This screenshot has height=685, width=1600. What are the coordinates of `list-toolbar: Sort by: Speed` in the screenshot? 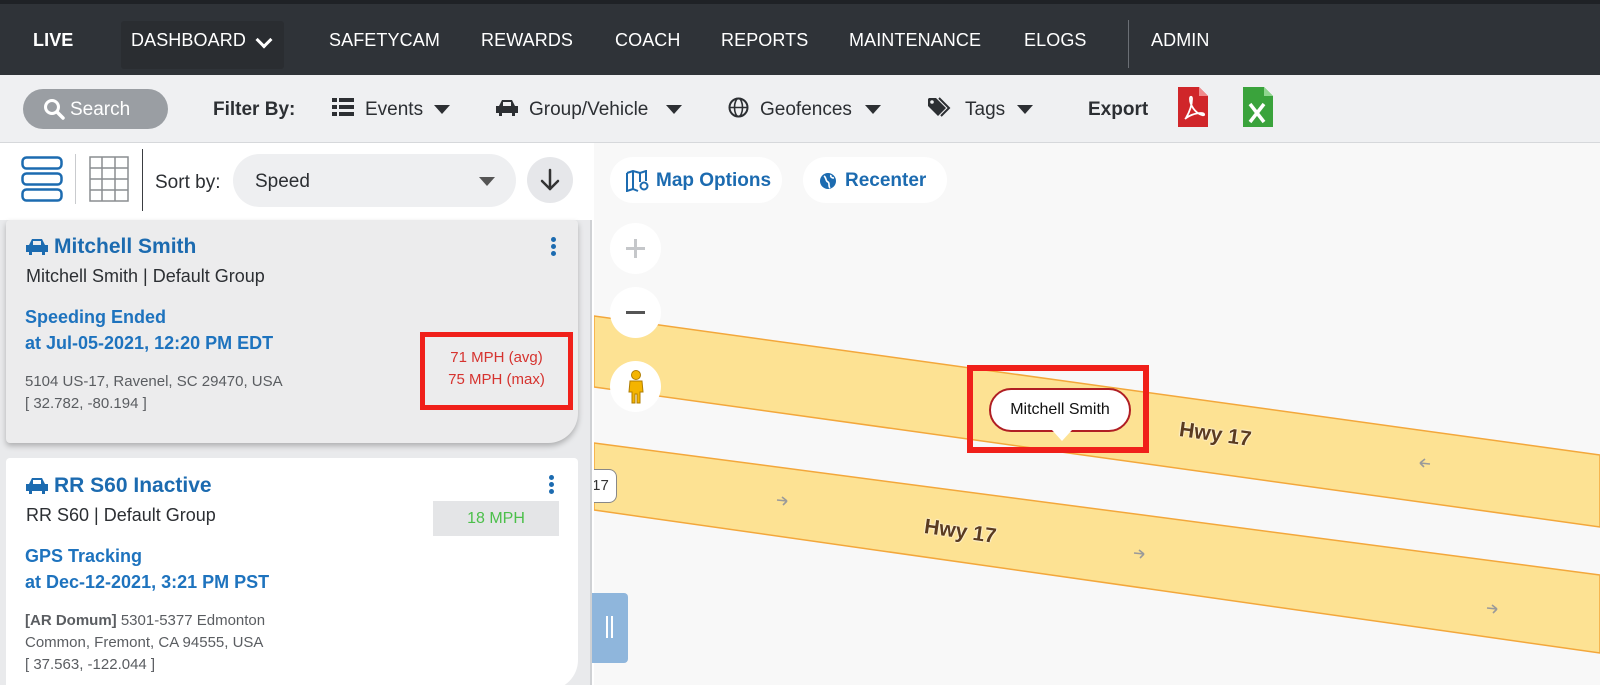 It's located at (296, 181).